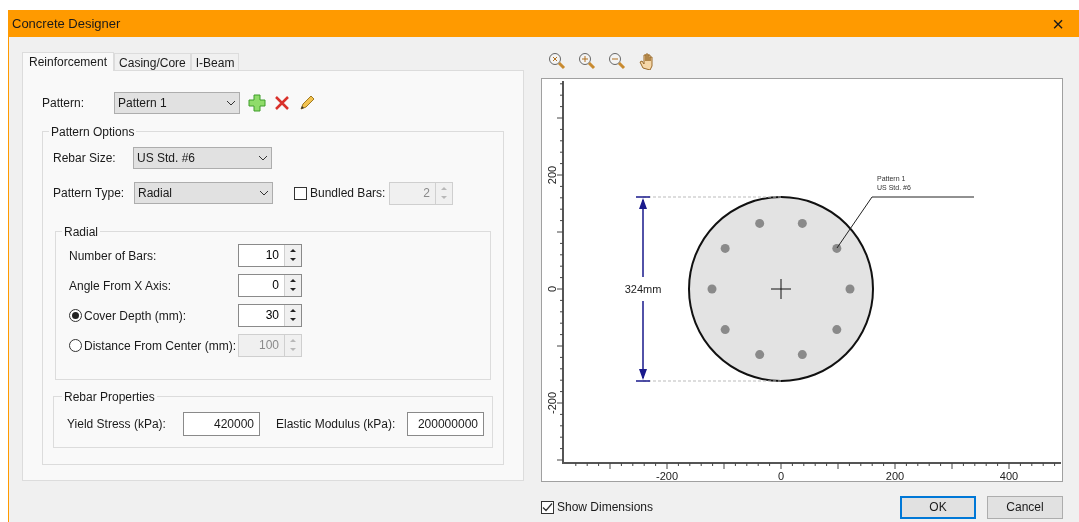 The width and height of the screenshot is (1079, 522). Describe the element at coordinates (1025, 507) in the screenshot. I see `dialog-button: Cancel` at that location.